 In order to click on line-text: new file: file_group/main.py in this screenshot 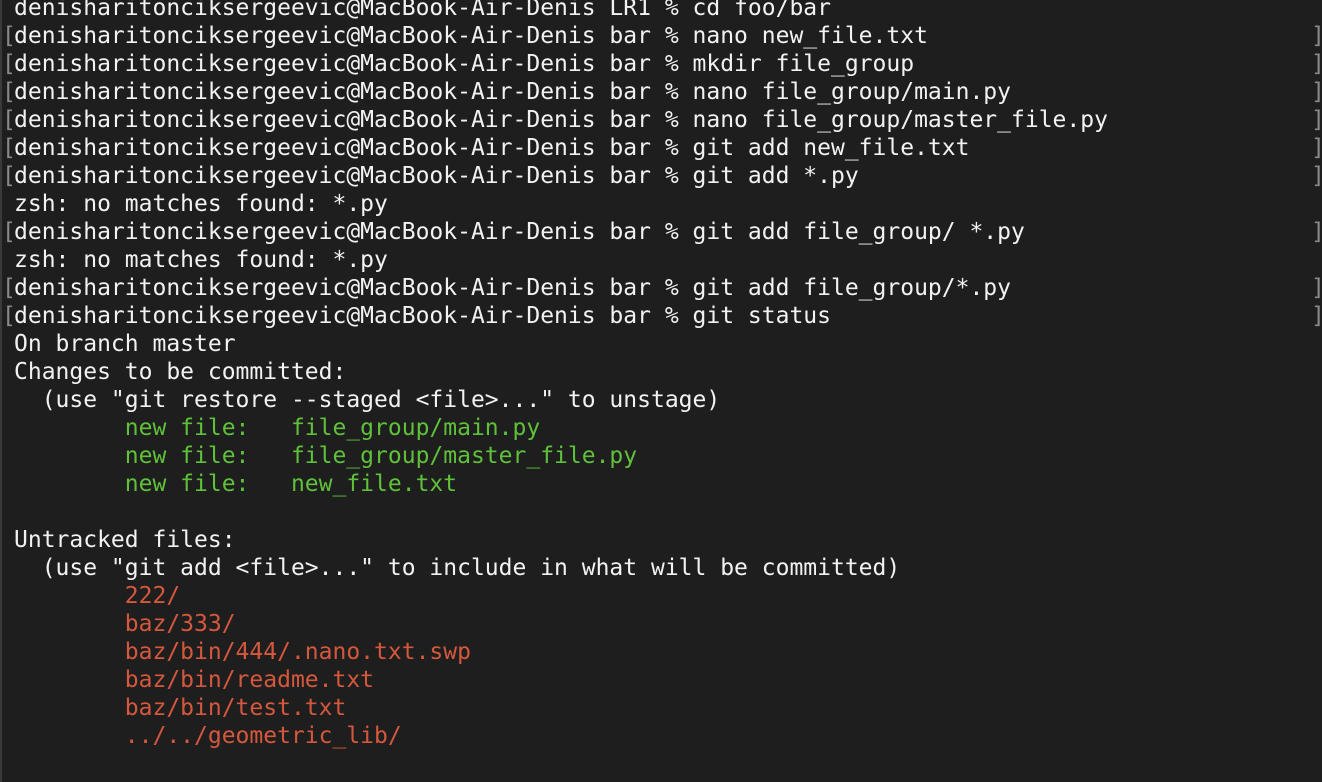, I will do `click(277, 428)`.